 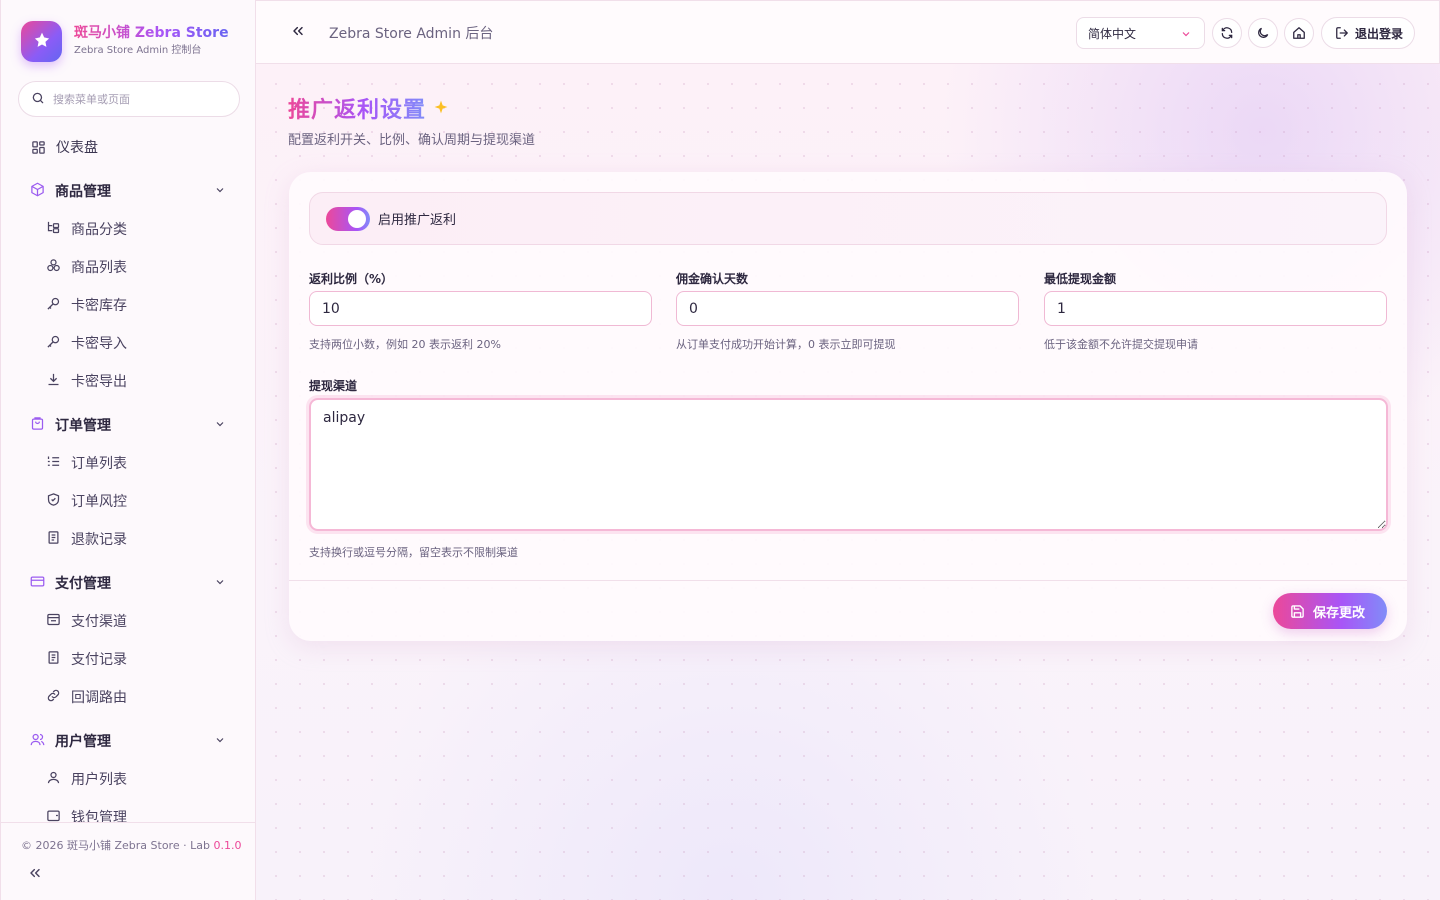 I want to click on header-title: Zebra Store Admin 后台, so click(x=411, y=34).